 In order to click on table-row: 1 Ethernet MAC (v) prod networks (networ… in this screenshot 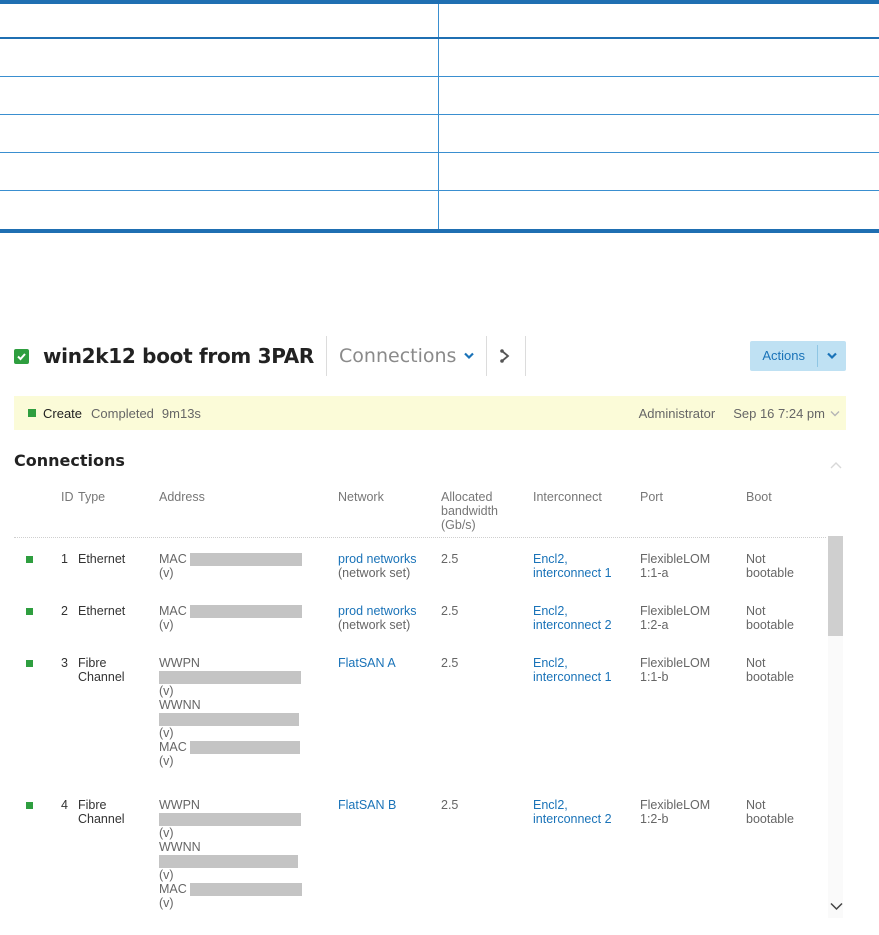, I will do `click(420, 564)`.